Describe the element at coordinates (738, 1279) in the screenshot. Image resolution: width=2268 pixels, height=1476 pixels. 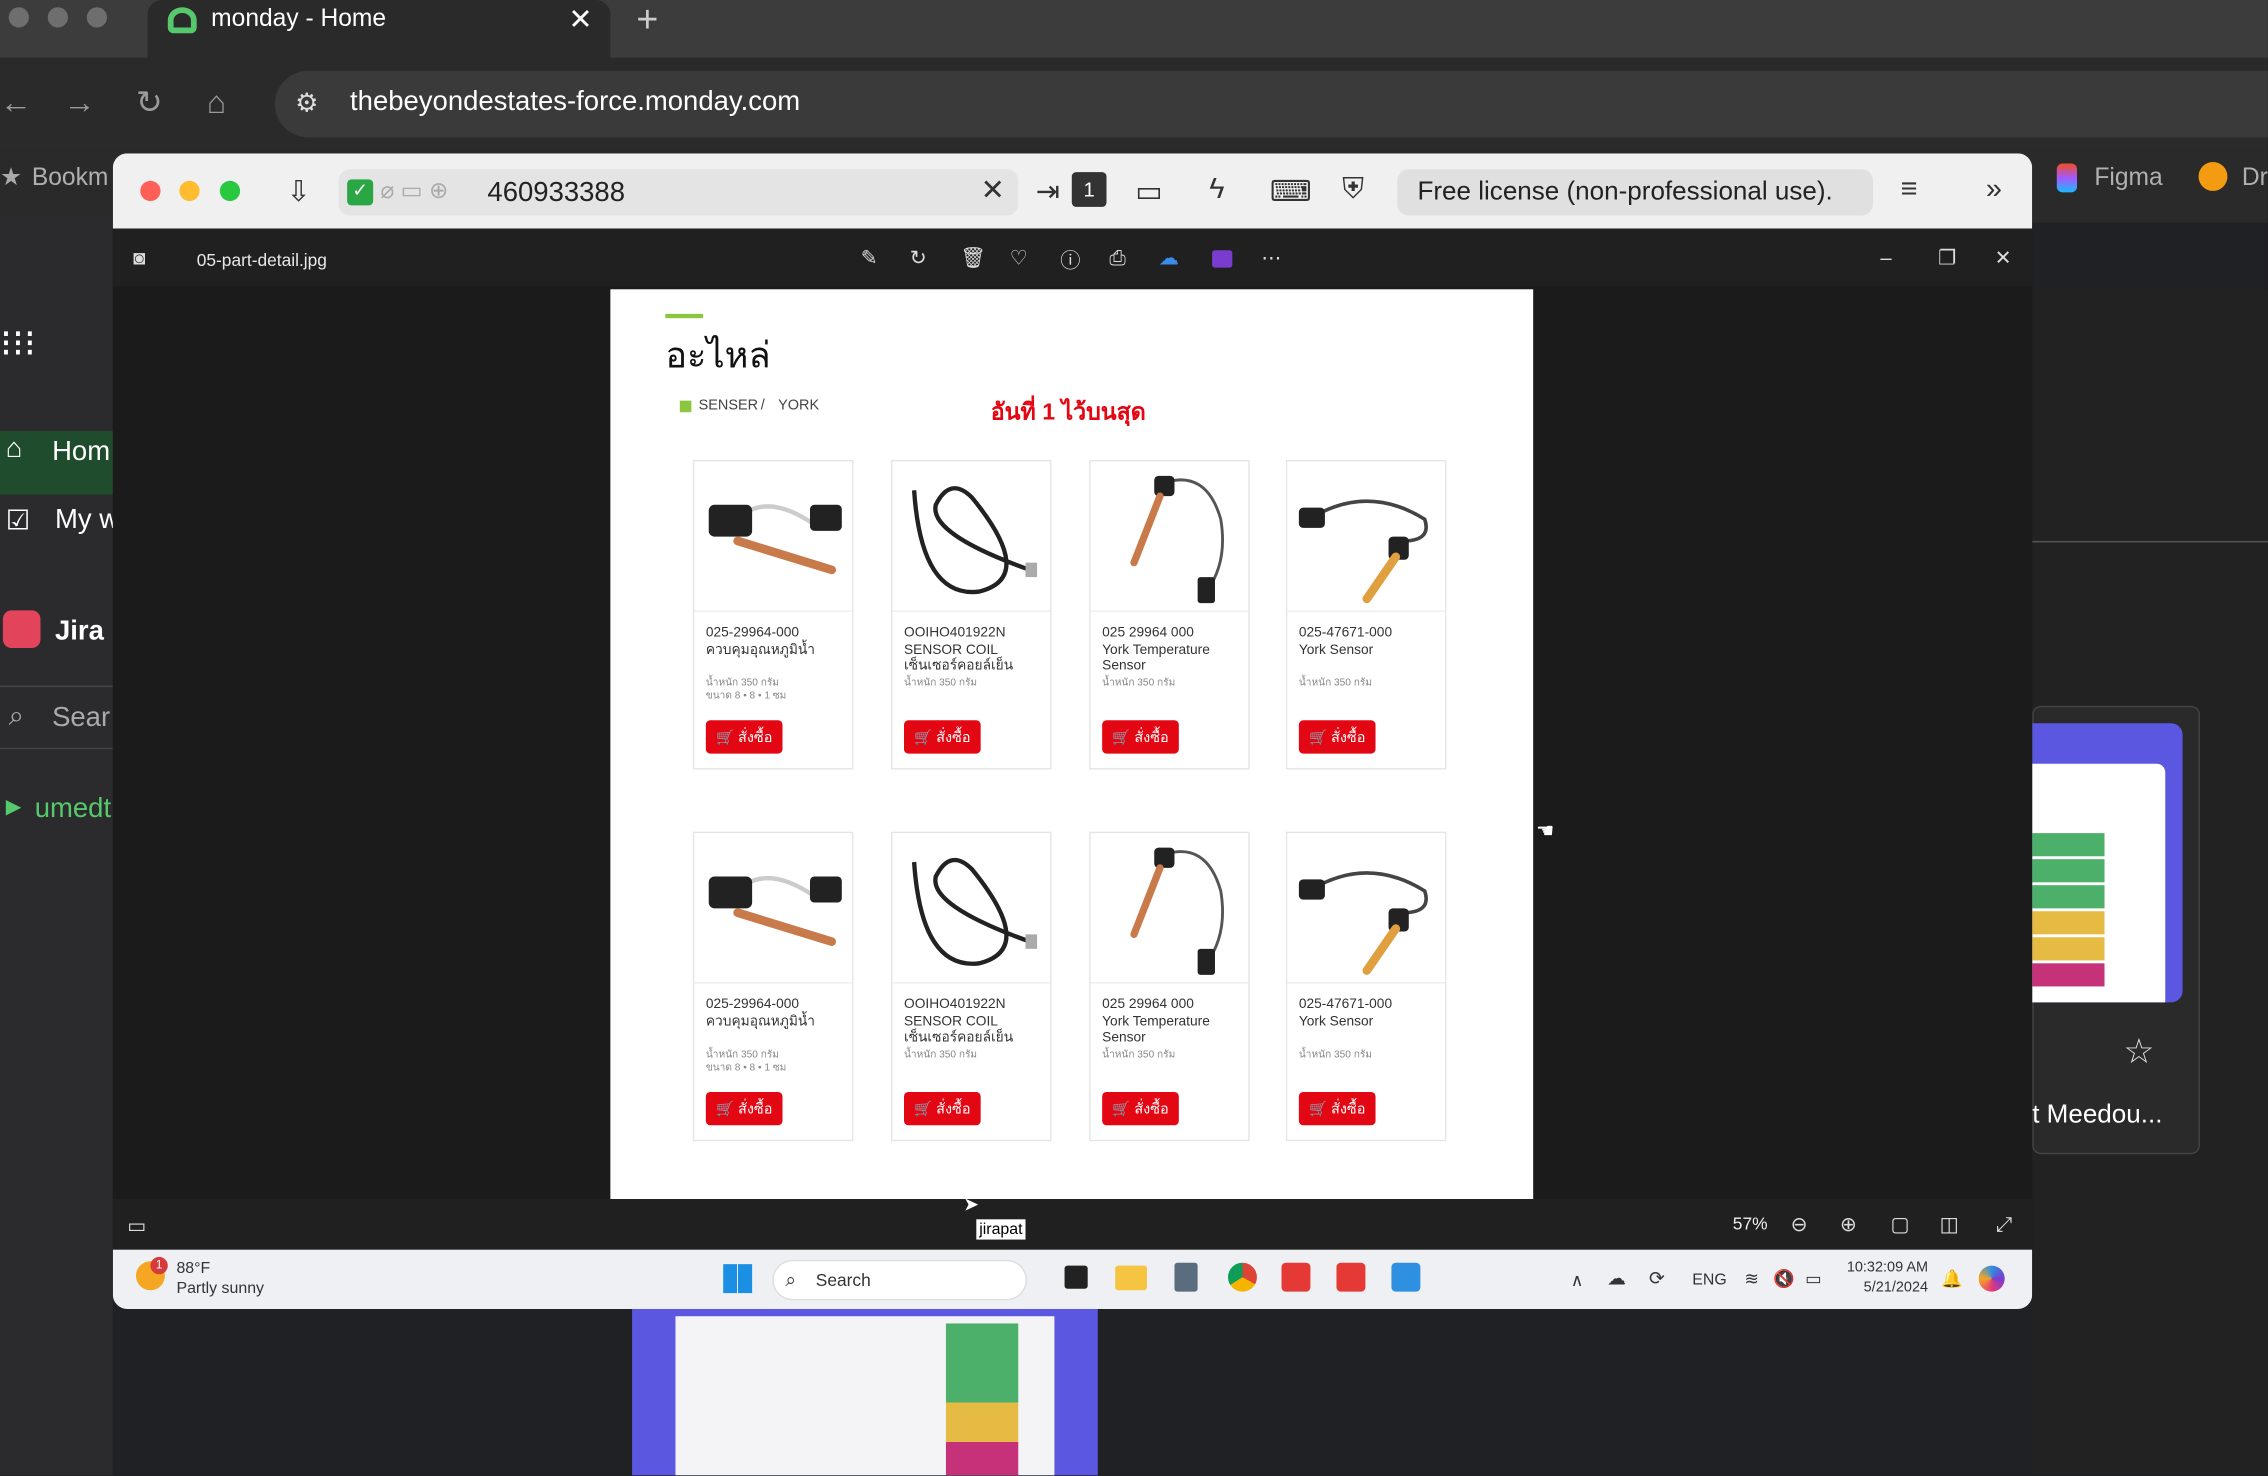
I see `start-windows-icon` at that location.